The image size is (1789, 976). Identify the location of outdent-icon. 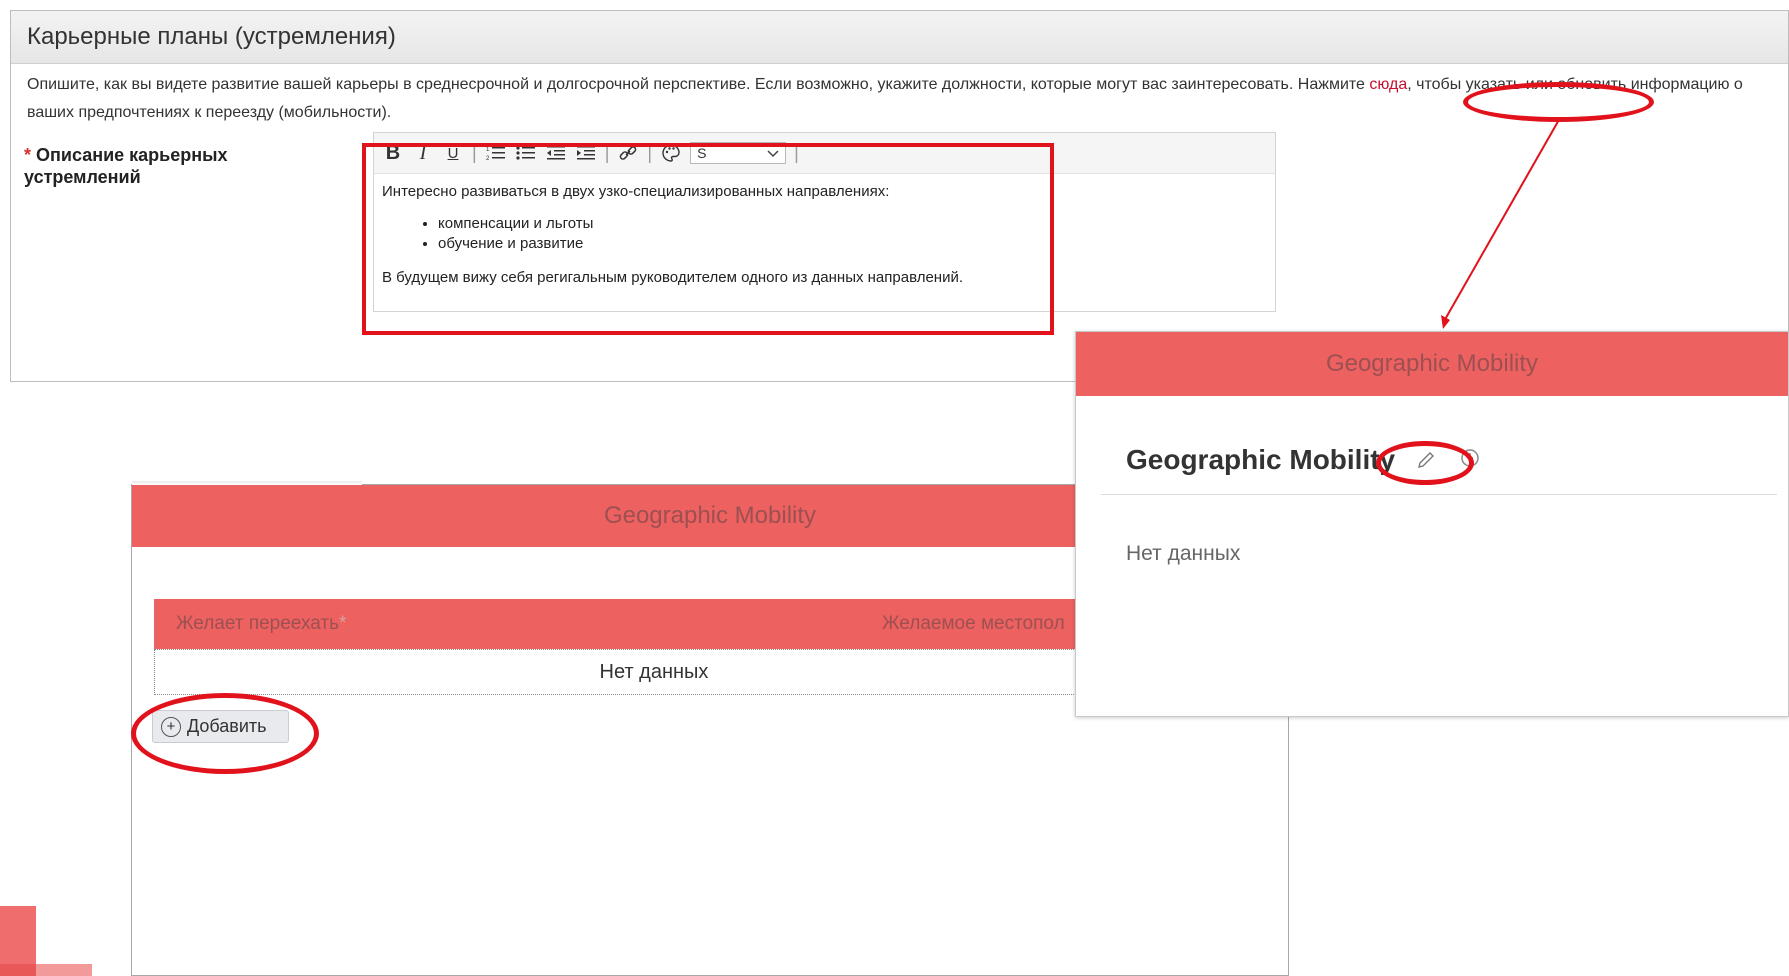
(556, 153).